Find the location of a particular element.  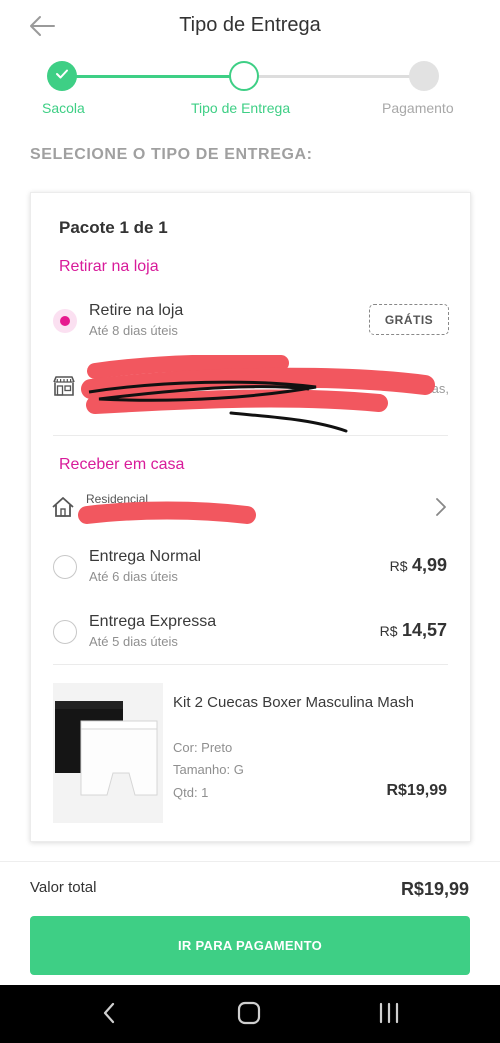

step-pagamento-label: Pagamento is located at coordinates (418, 108).